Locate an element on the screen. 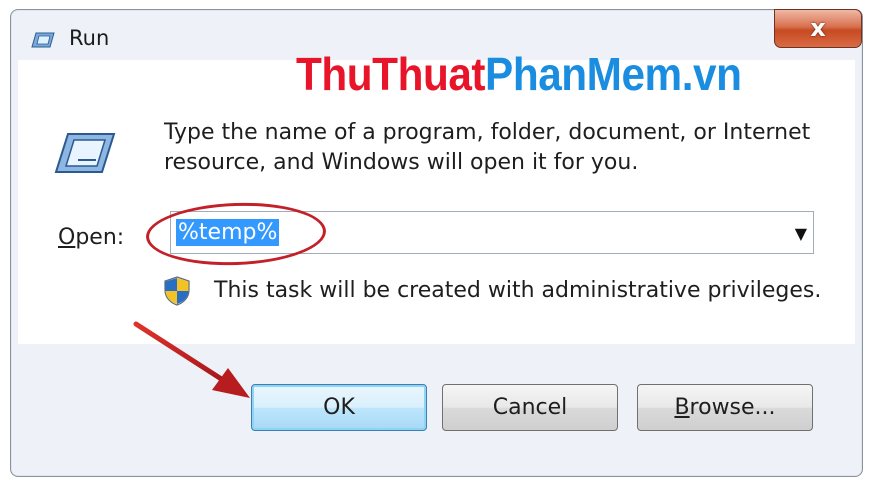 Image resolution: width=870 pixels, height=483 pixels. close-icon: x is located at coordinates (818, 28).